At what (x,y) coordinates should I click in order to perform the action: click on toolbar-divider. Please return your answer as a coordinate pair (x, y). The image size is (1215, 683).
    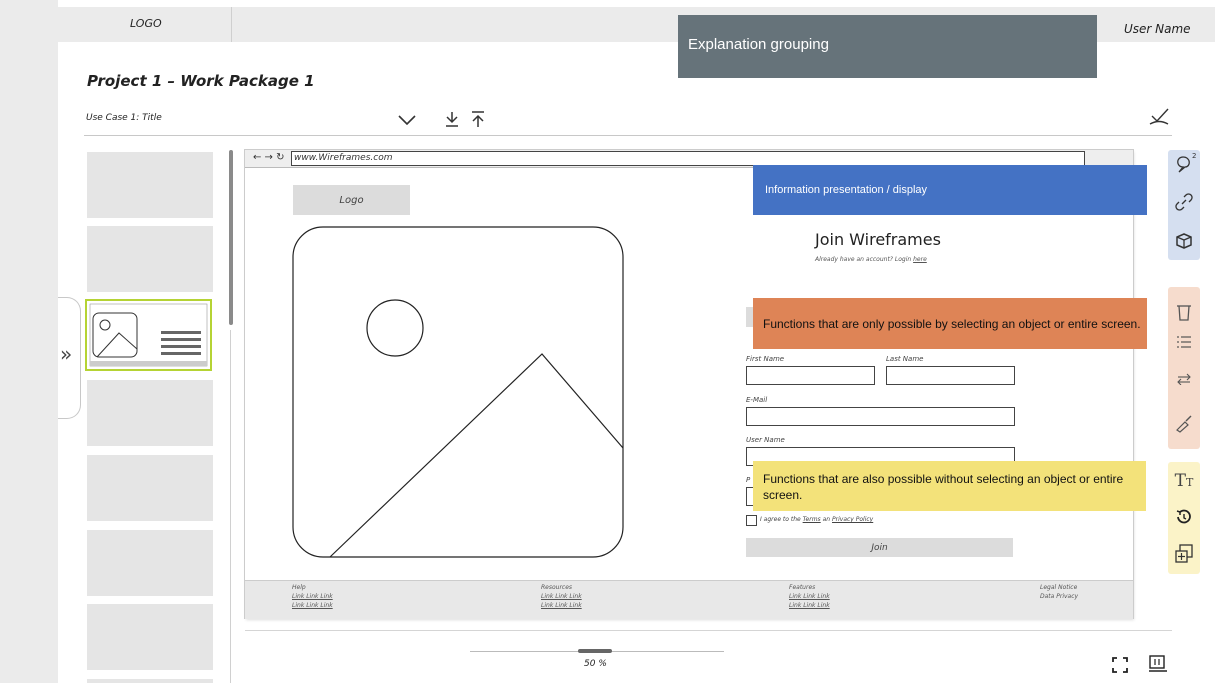
    Looking at the image, I should click on (628, 135).